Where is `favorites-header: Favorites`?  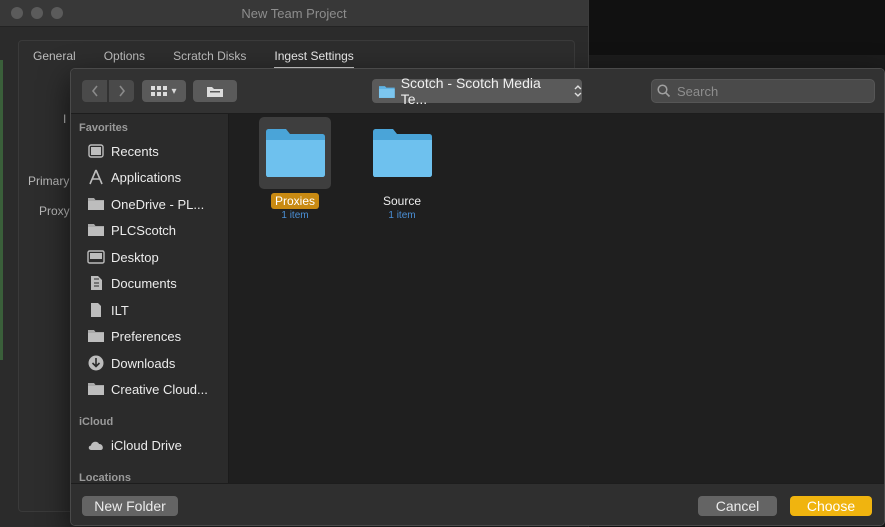 favorites-header: Favorites is located at coordinates (103, 128).